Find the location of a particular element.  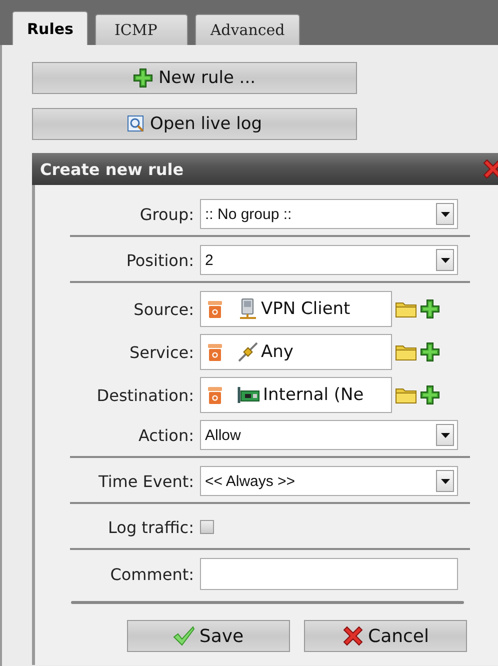

field-label: Destination: is located at coordinates (145, 395).